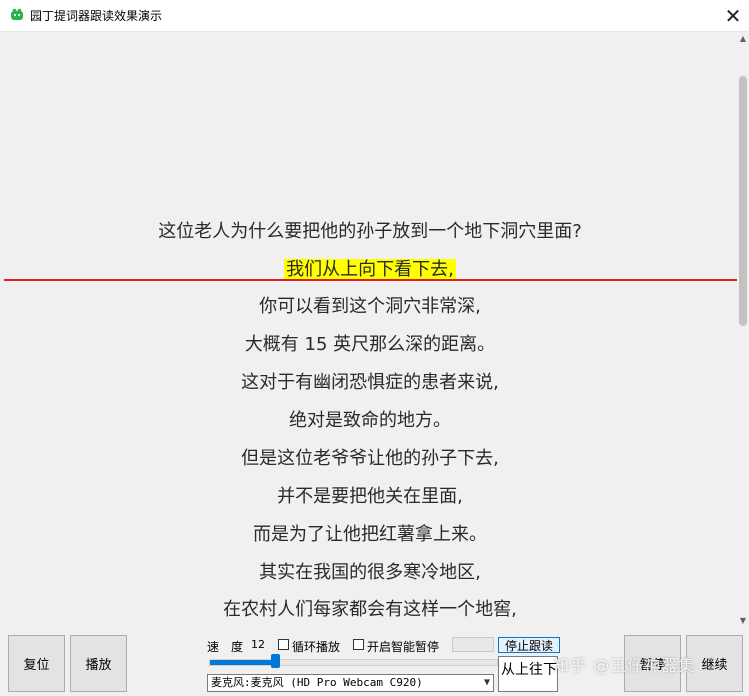  Describe the element at coordinates (243, 662) in the screenshot. I see `speed-slider-fill` at that location.